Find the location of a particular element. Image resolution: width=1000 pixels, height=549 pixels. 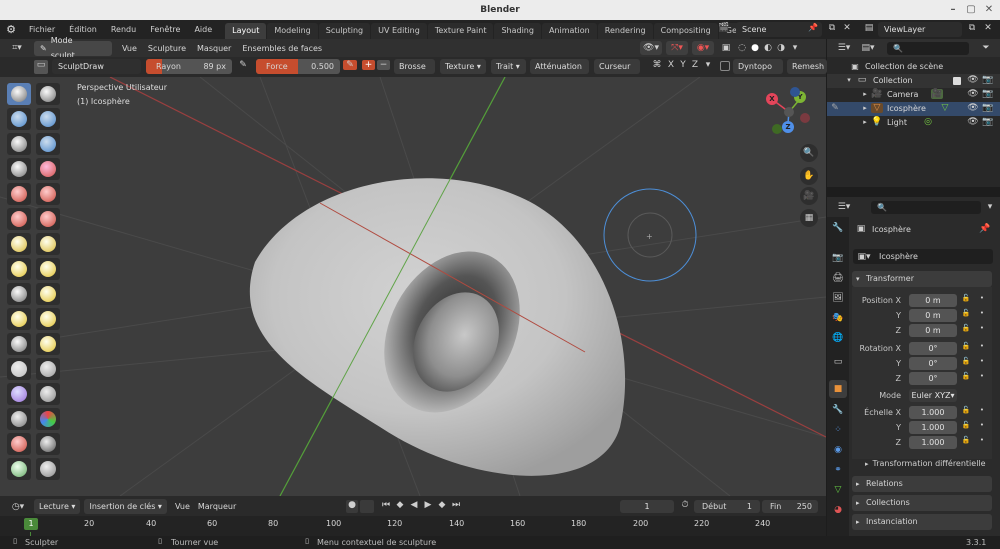

scale-y-field: 1.000 is located at coordinates (933, 427).